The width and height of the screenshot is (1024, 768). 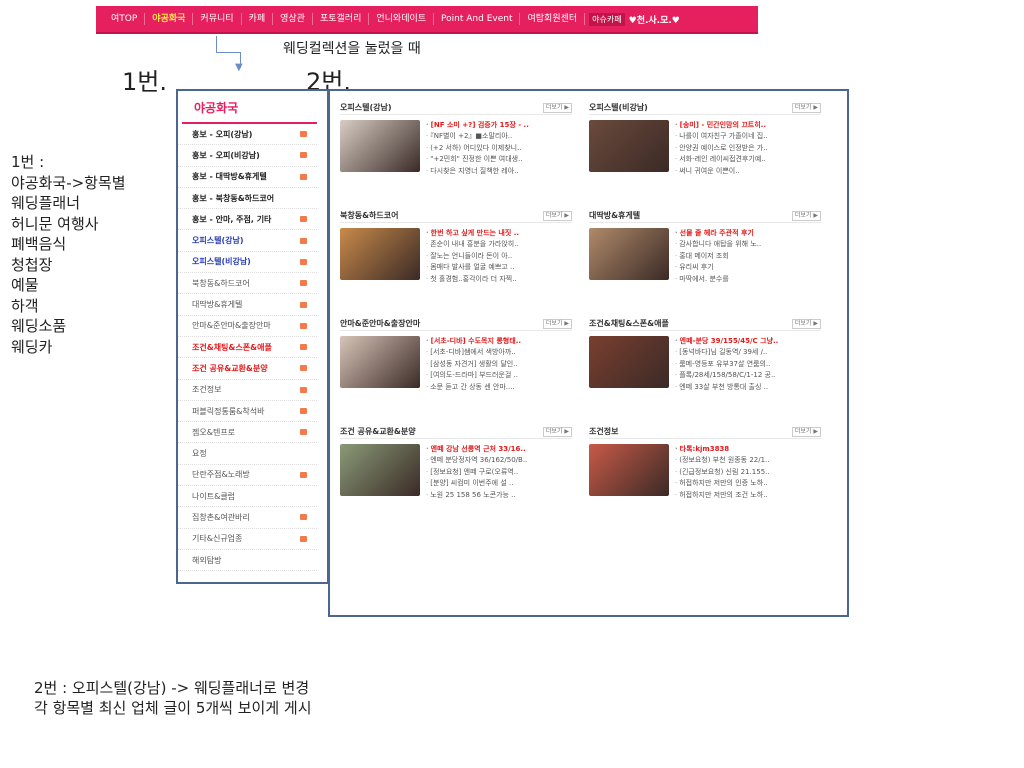 What do you see at coordinates (553, 19) in the screenshot?
I see `nav-item-member-center: 여탑회원센터` at bounding box center [553, 19].